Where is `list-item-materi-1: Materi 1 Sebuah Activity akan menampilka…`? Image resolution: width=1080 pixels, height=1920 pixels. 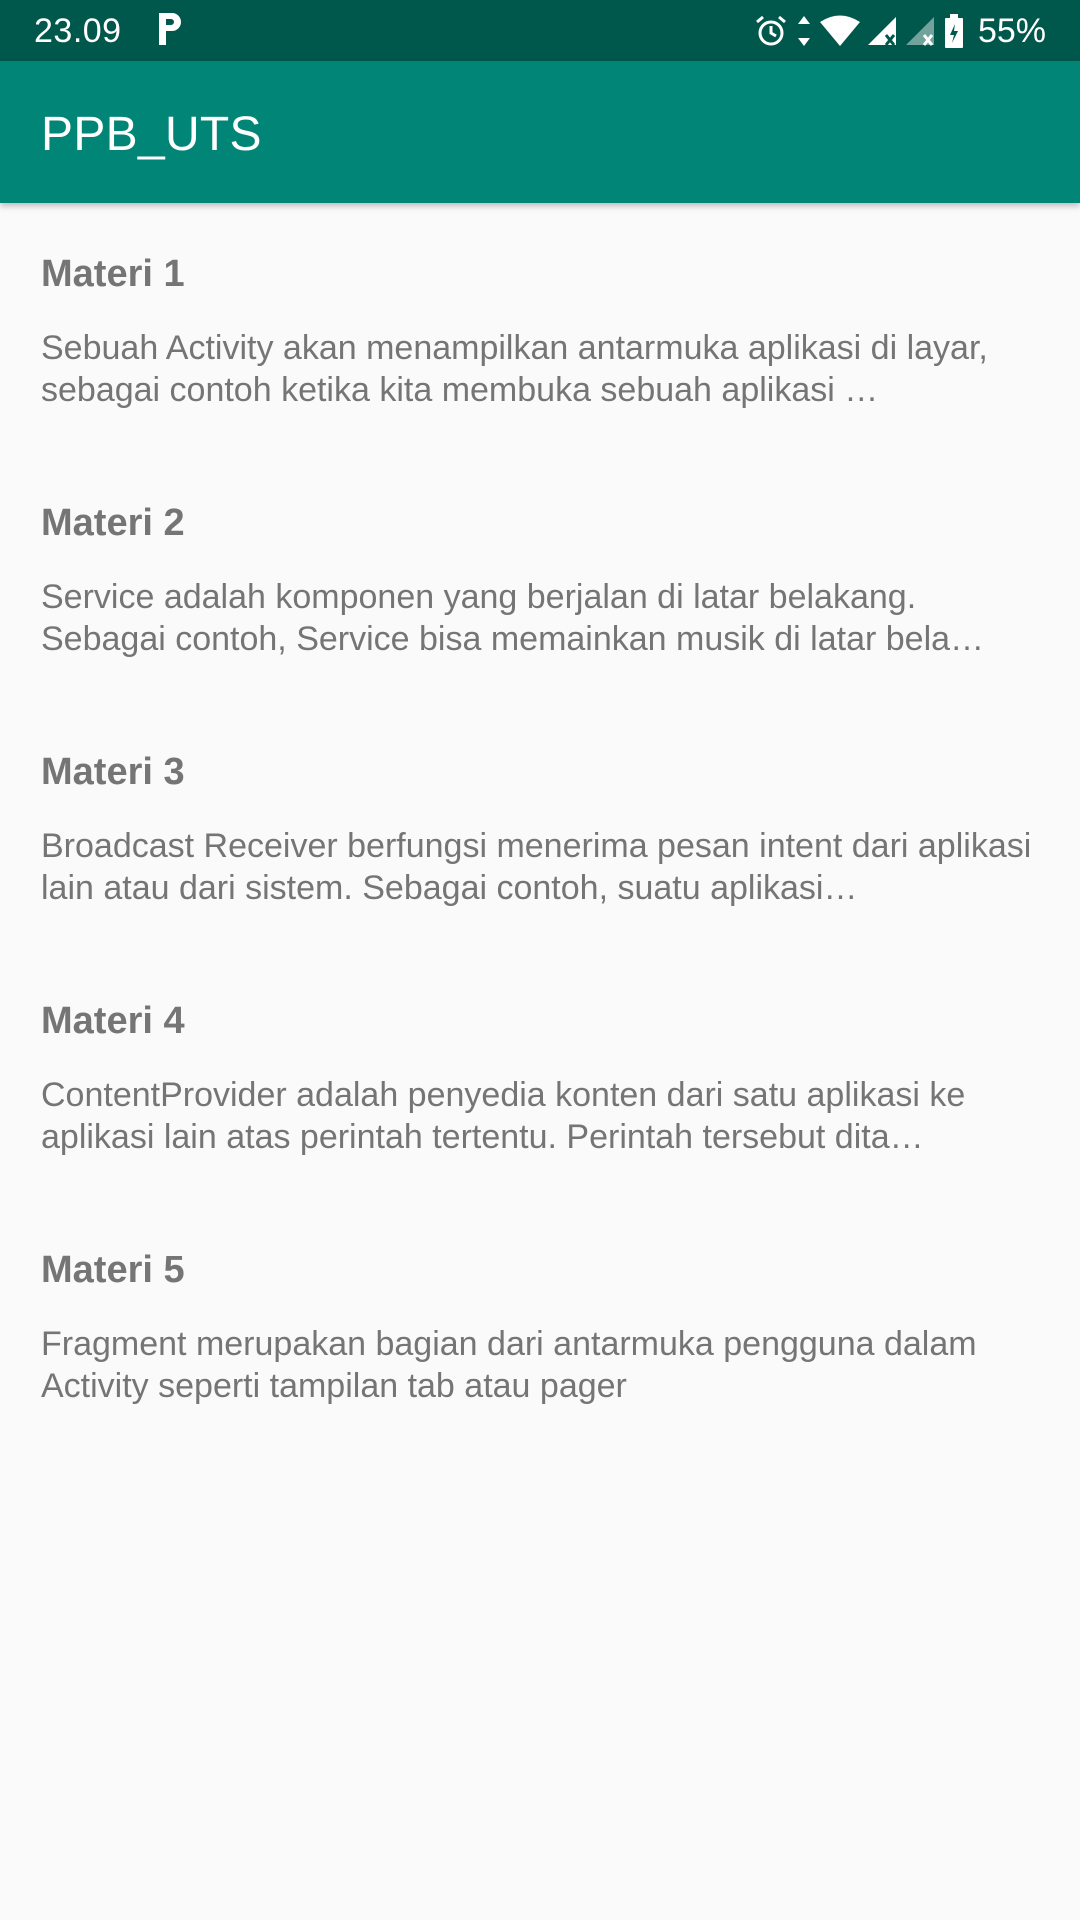 list-item-materi-1: Materi 1 Sebuah Activity akan menampilka… is located at coordinates (540, 327).